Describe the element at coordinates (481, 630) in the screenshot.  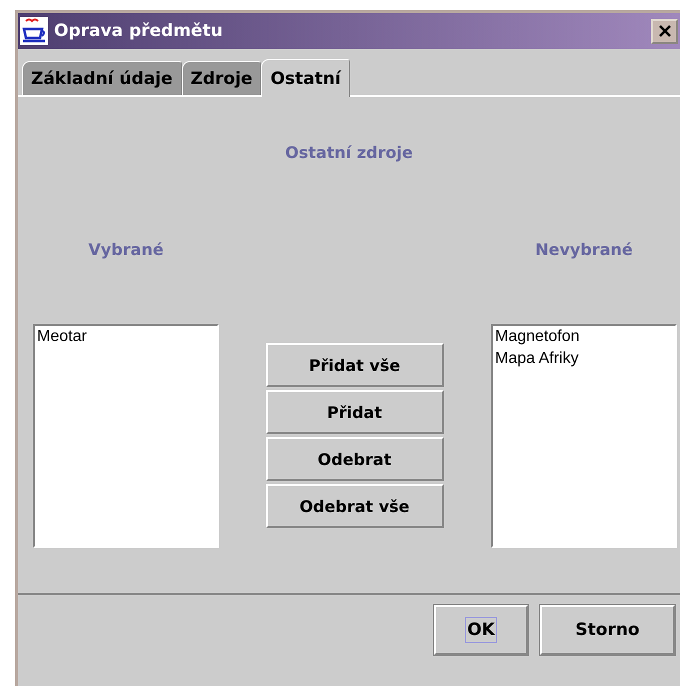
I see `dialog-button: OK` at that location.